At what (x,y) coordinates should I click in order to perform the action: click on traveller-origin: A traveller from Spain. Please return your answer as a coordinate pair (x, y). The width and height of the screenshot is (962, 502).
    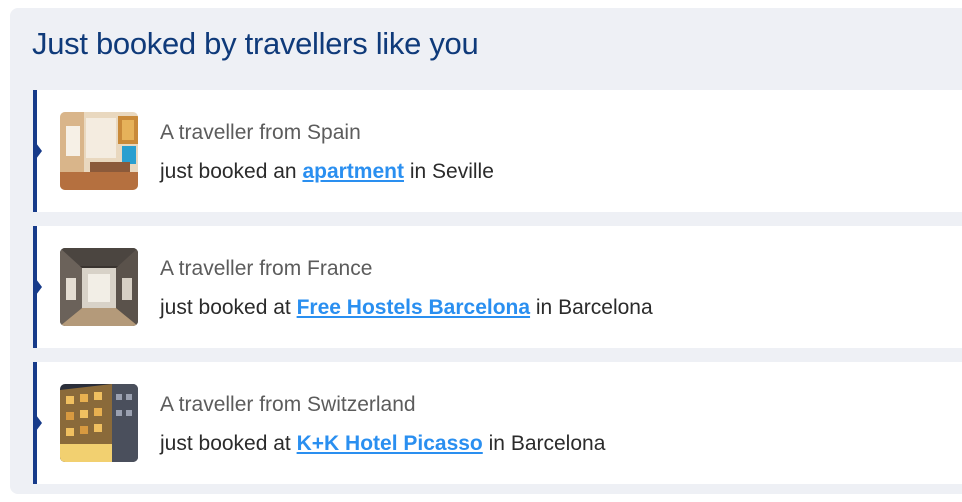
    Looking at the image, I should click on (260, 132).